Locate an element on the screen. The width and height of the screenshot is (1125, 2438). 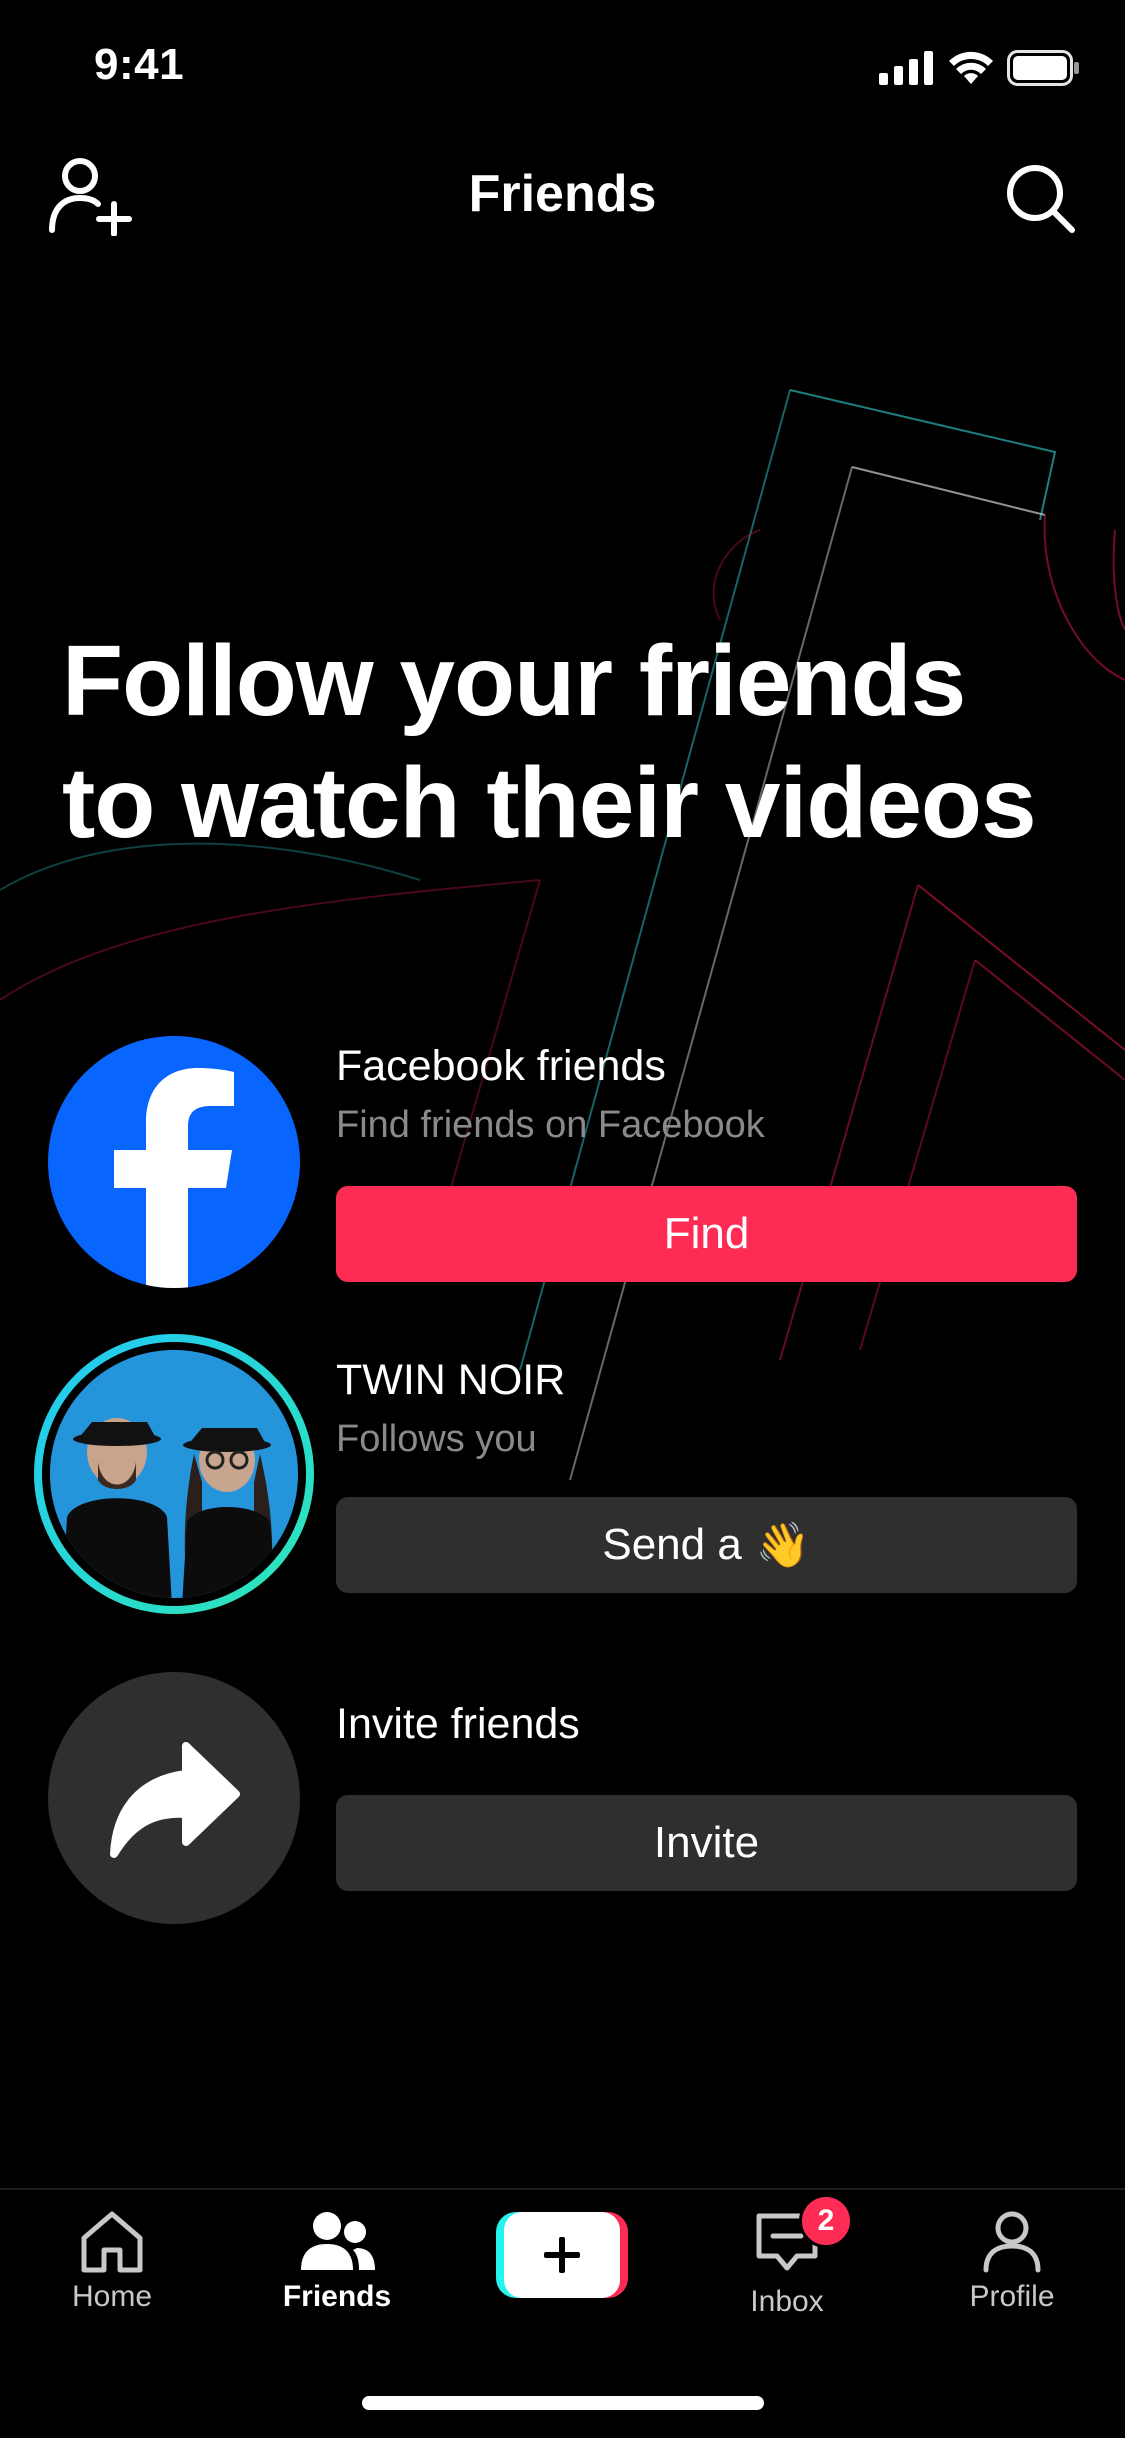
find-button: Find is located at coordinates (706, 1234).